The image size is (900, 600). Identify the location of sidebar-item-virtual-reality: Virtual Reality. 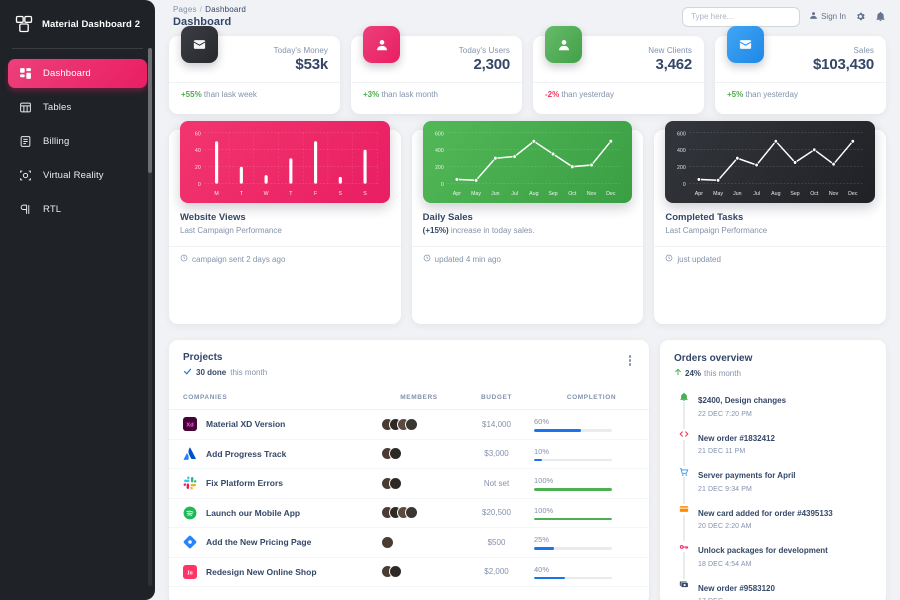
(77, 175).